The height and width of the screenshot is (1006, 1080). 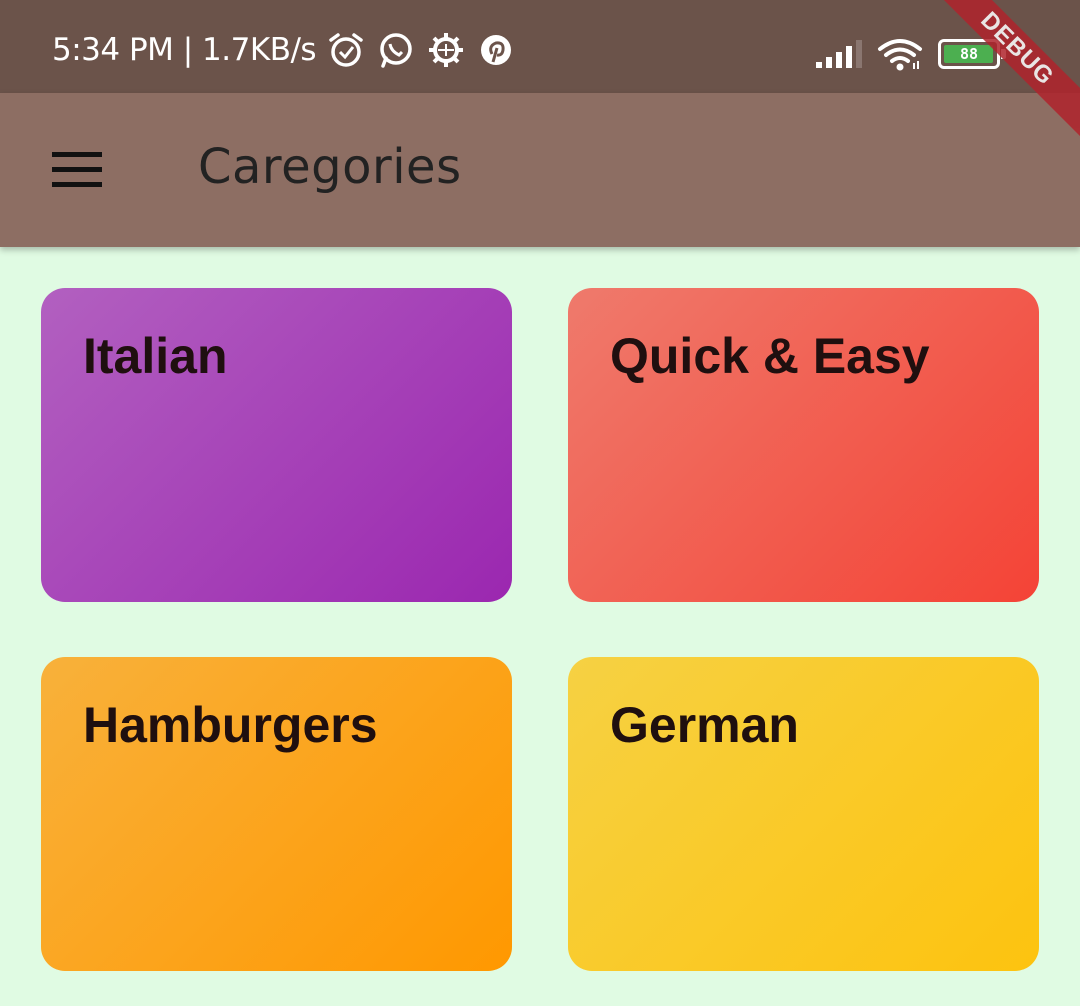 I want to click on wifi-icon, so click(x=900, y=54).